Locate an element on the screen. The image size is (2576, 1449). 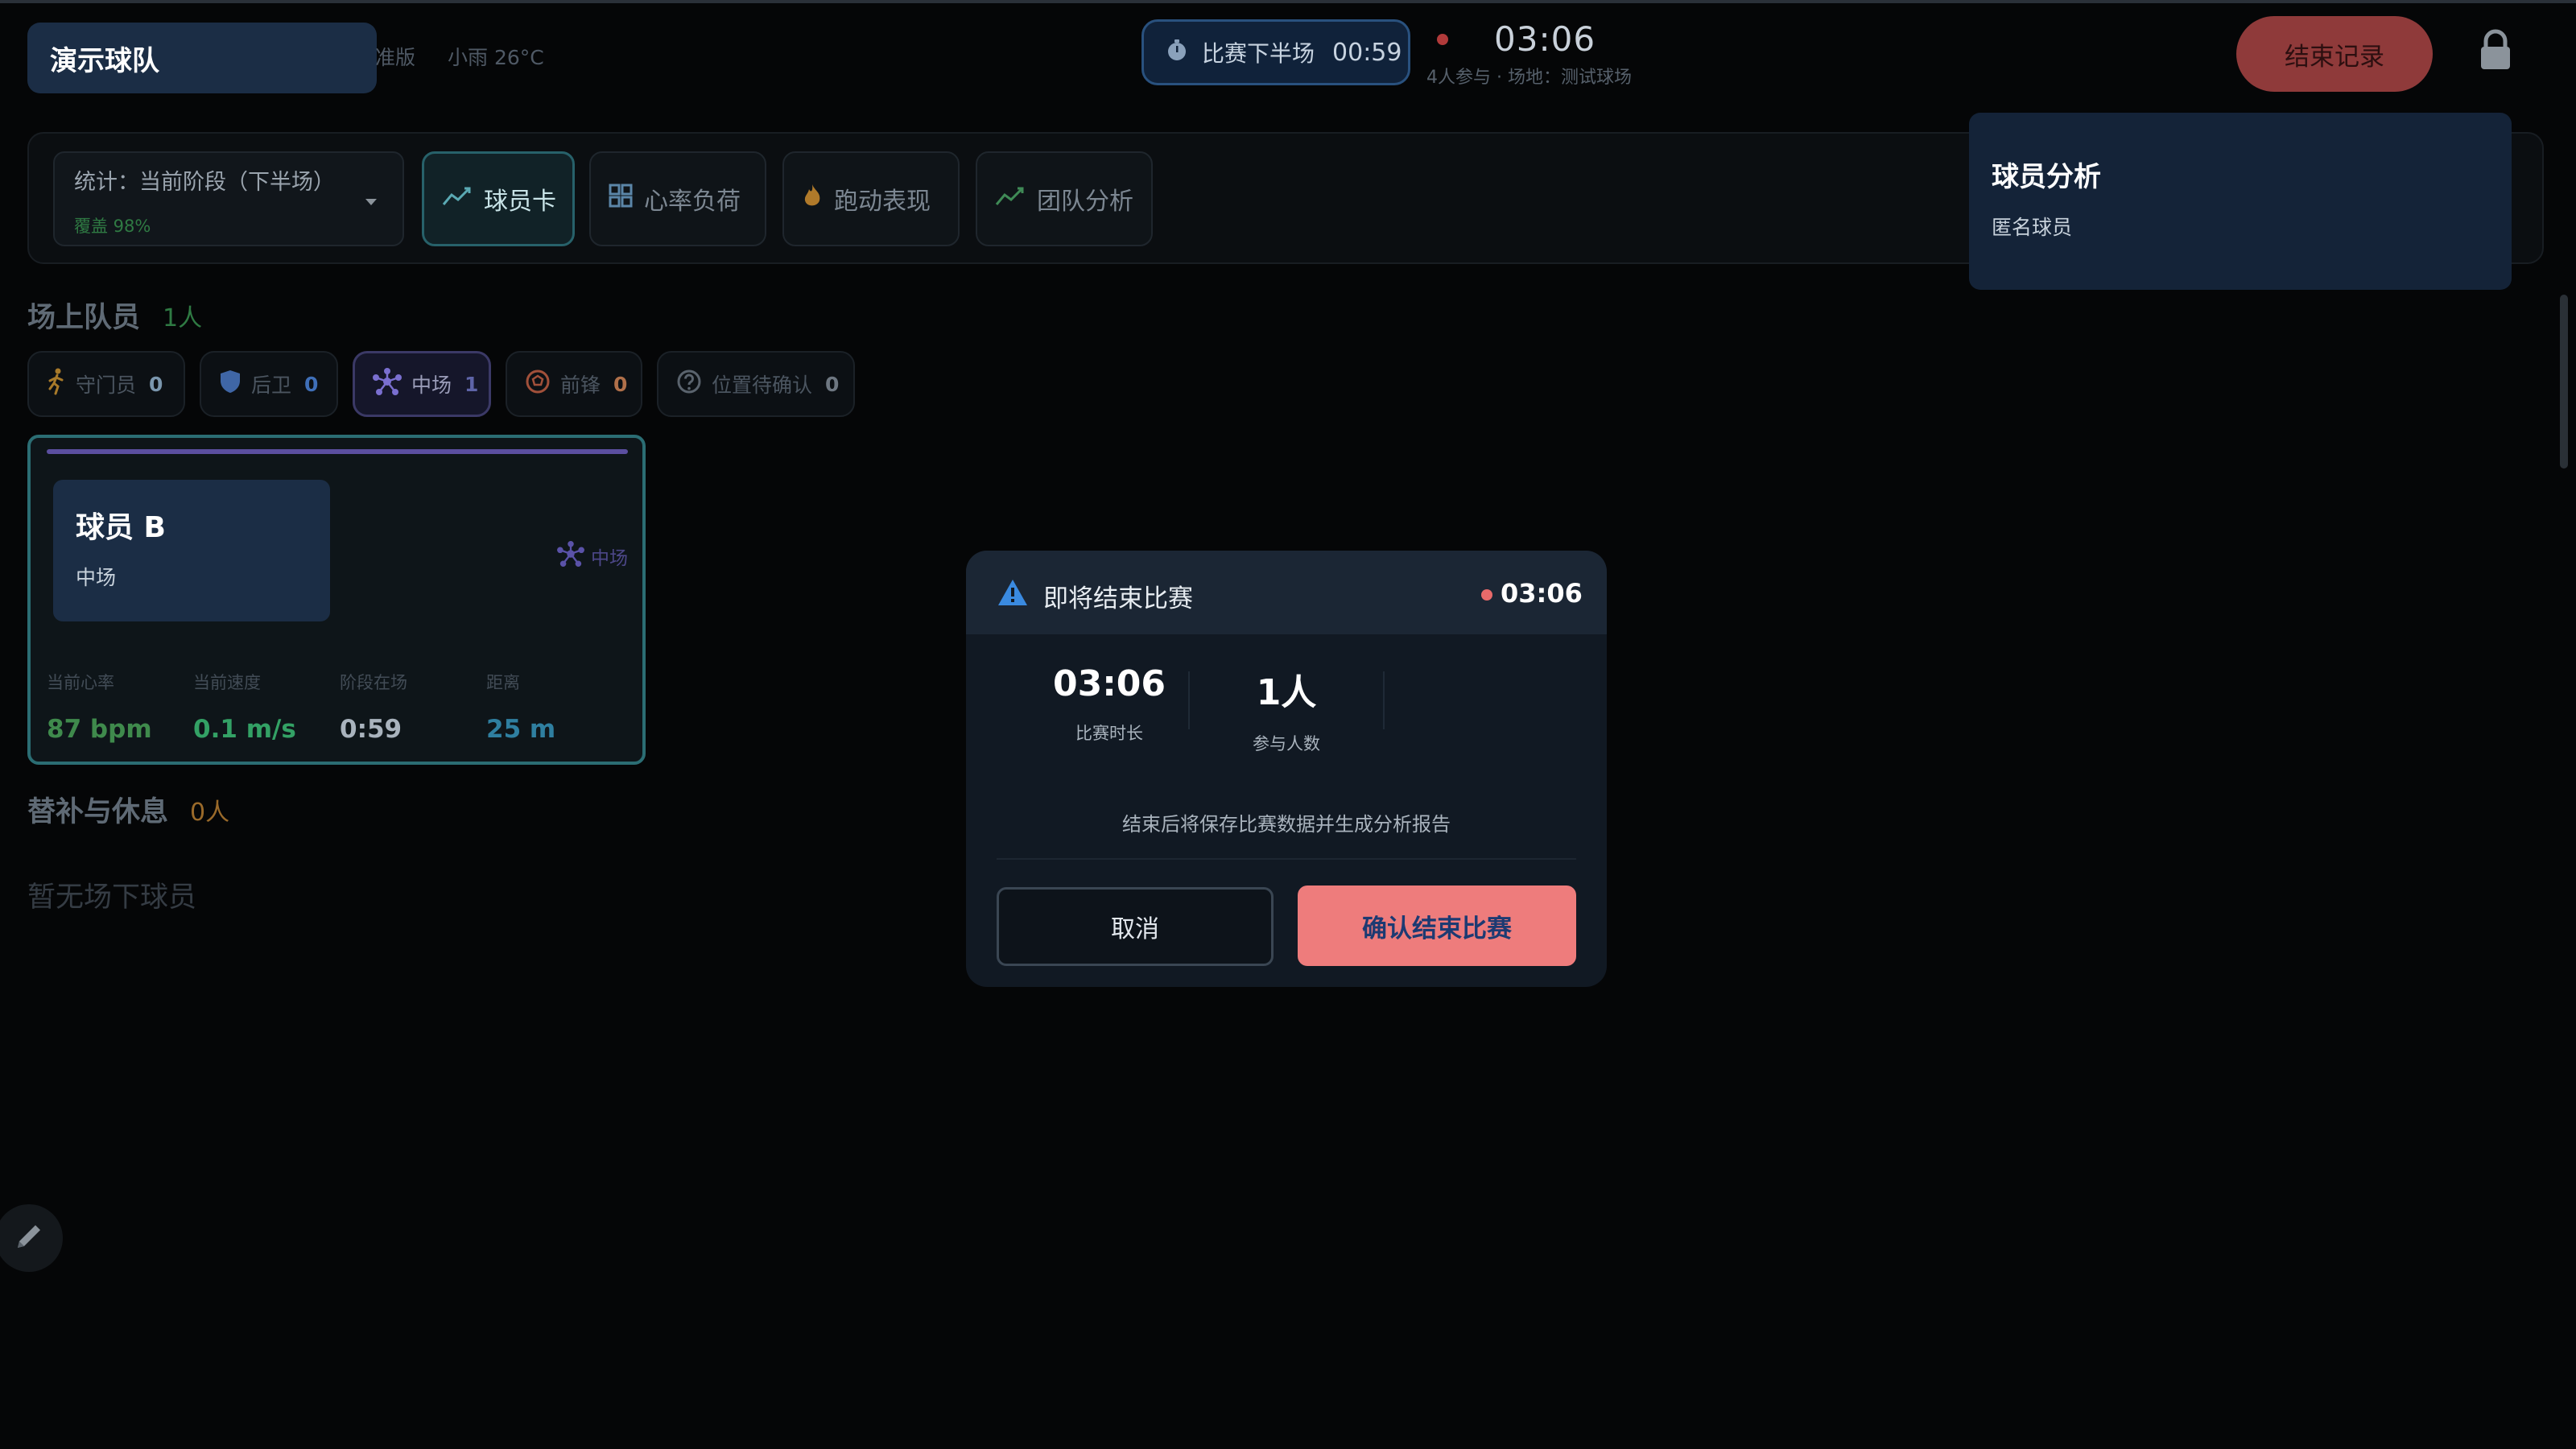
end-record-button: 结束记录 is located at coordinates (2334, 54).